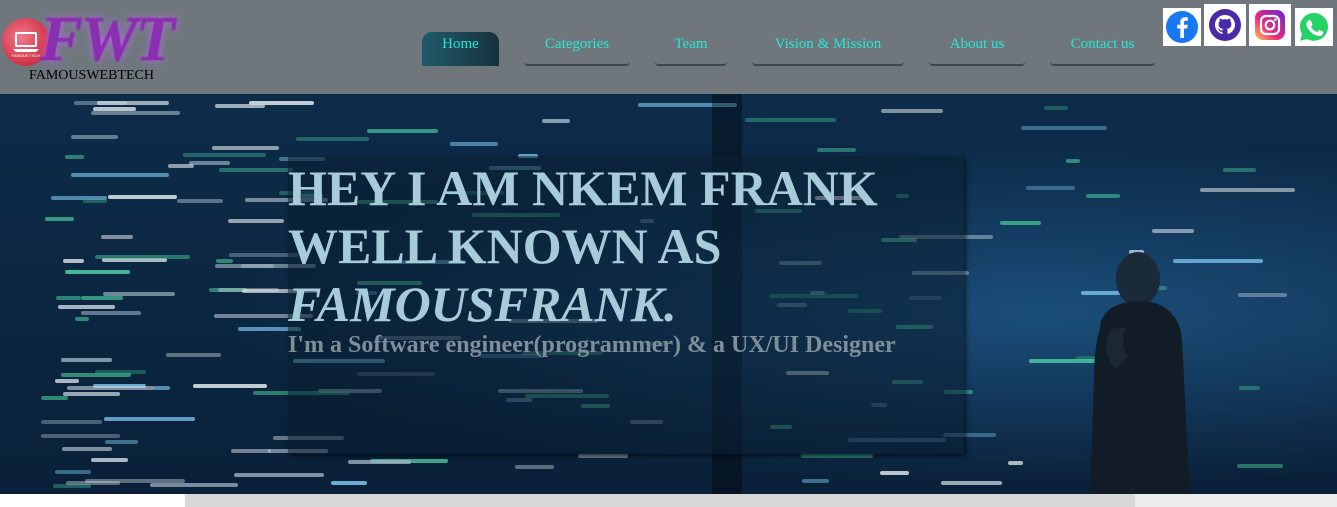 This screenshot has width=1337, height=507. Describe the element at coordinates (26, 45) in the screenshot. I see `logo-laptop-icon: FAMOUS TECH` at that location.